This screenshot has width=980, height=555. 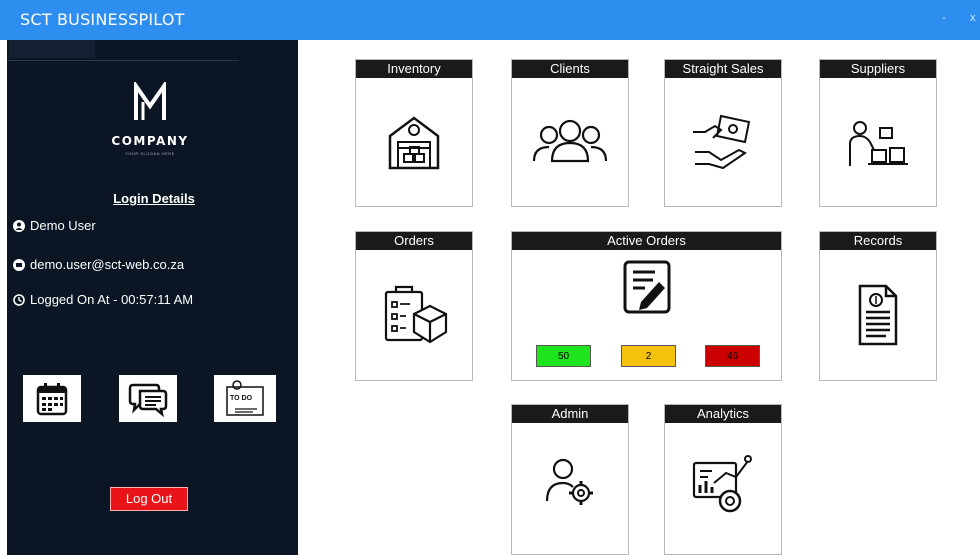 What do you see at coordinates (878, 241) in the screenshot?
I see `records-tile-label: Records` at bounding box center [878, 241].